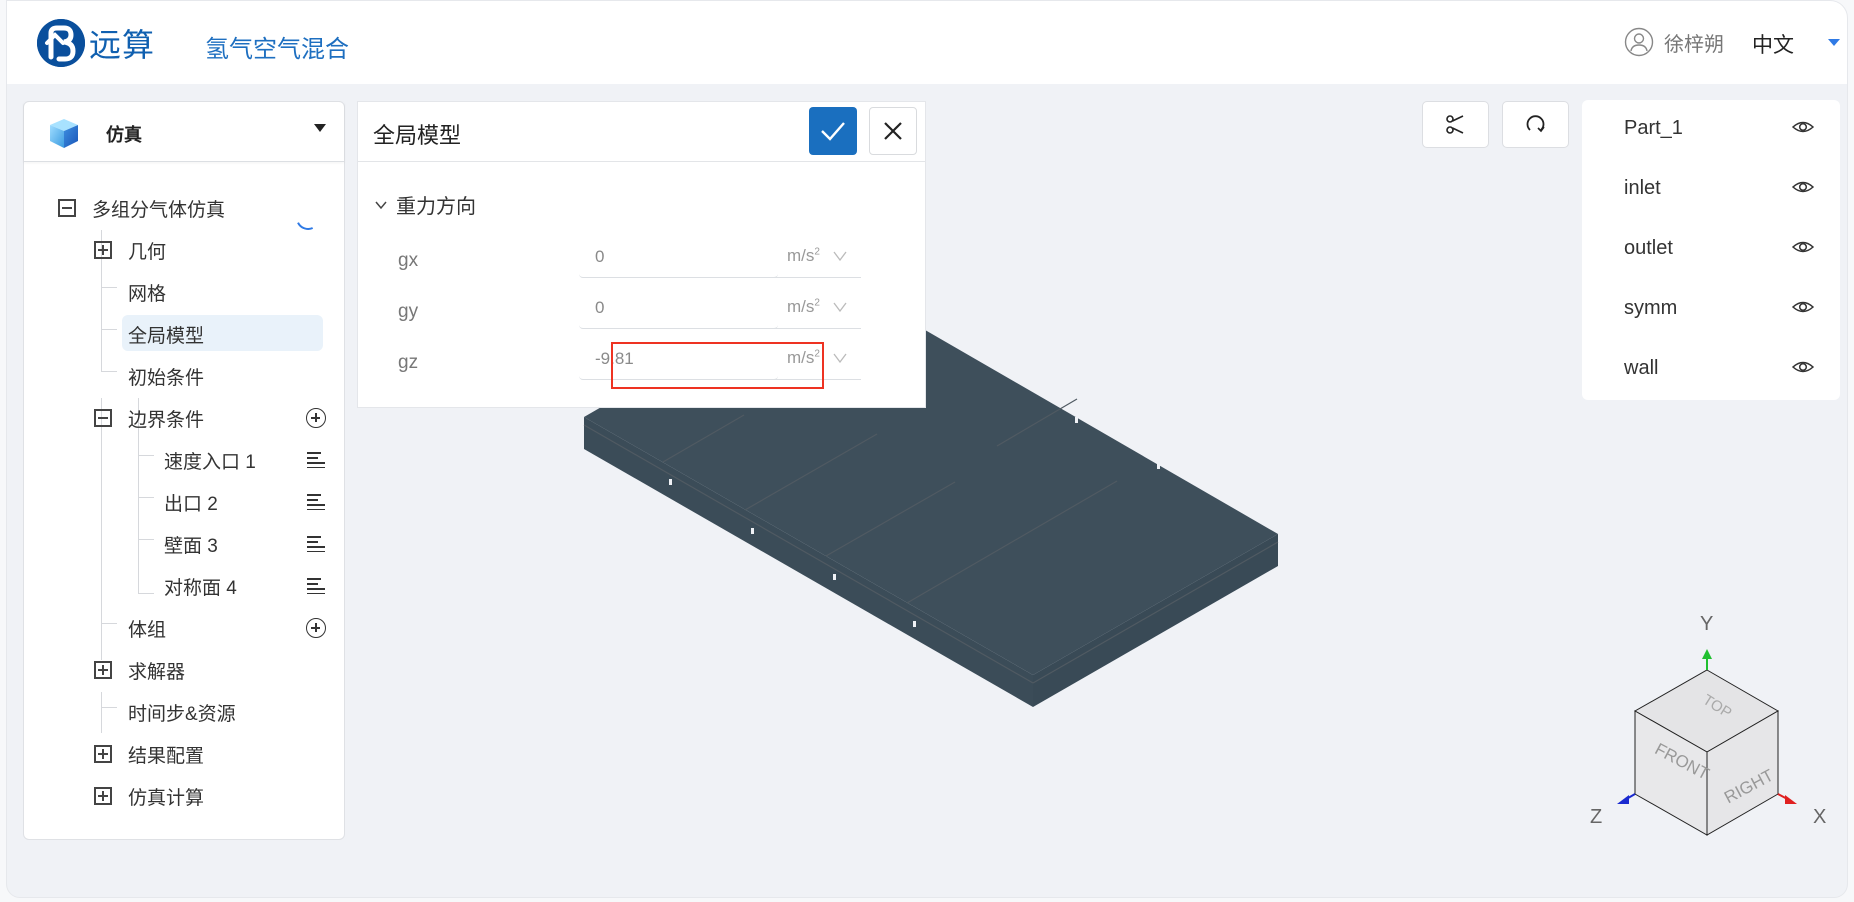  I want to click on z-axis-arrow-icon, so click(1623, 799).